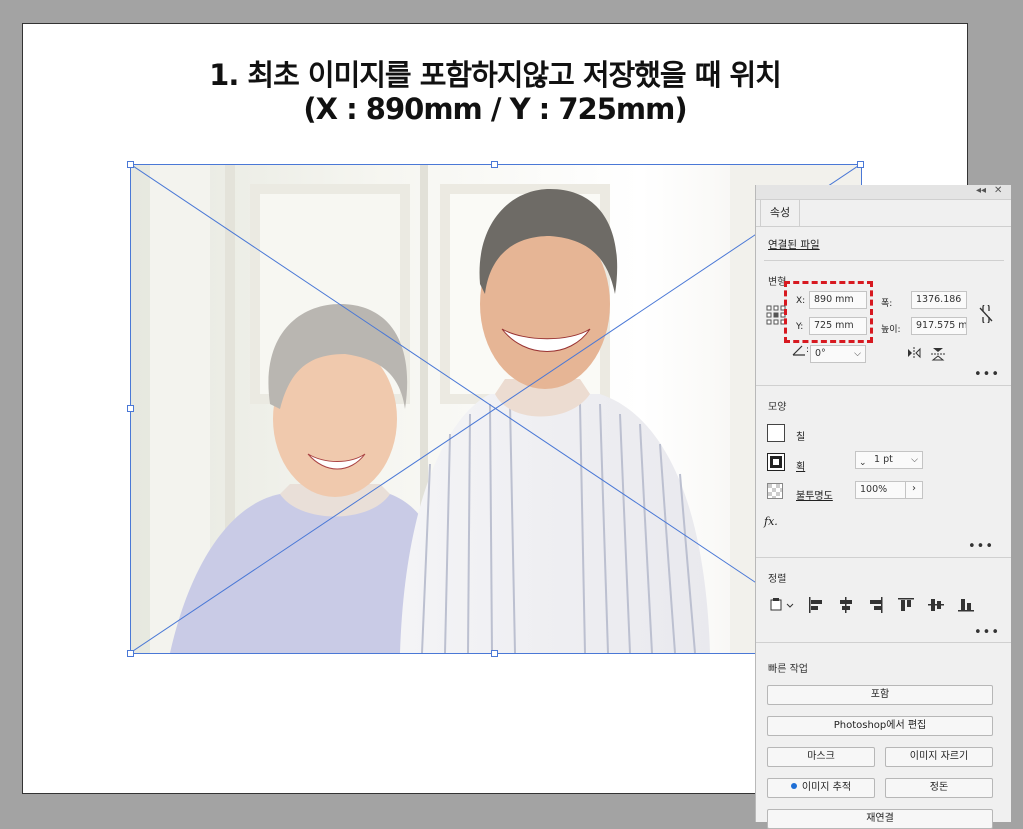 The width and height of the screenshot is (1023, 829). Describe the element at coordinates (998, 190) in the screenshot. I see `close-icon: ✕` at that location.